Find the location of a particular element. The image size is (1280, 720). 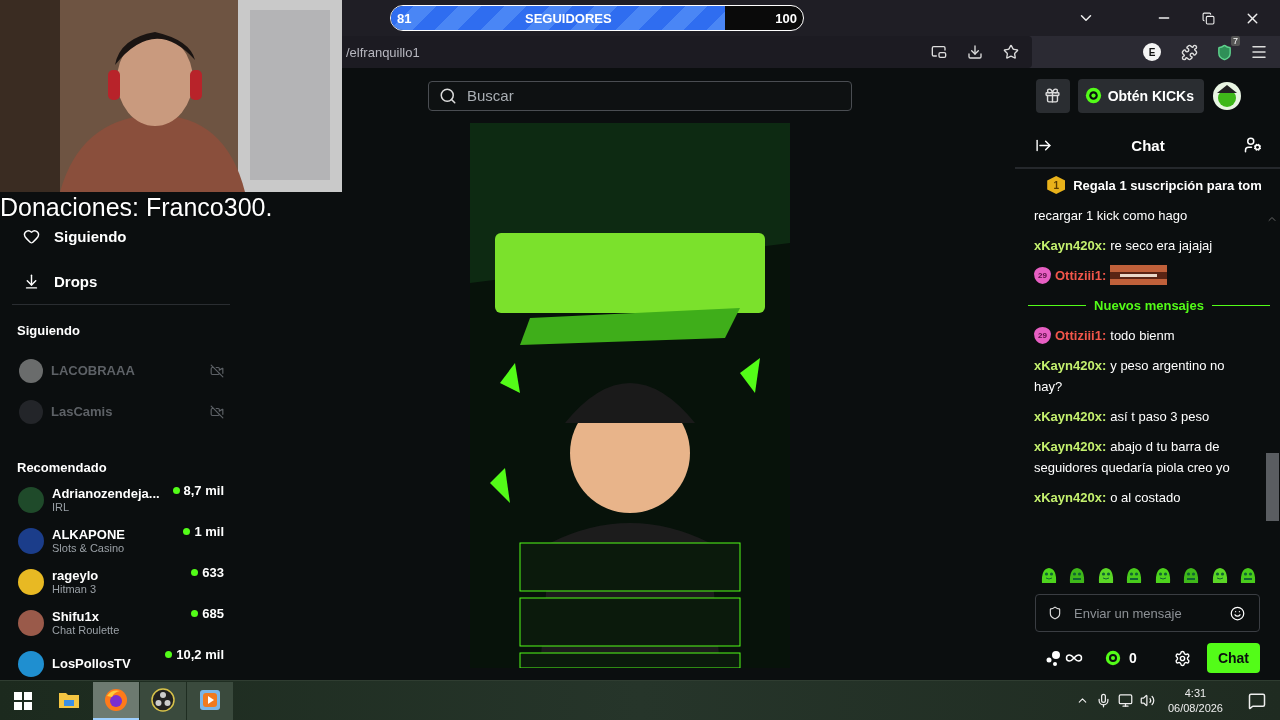

nav-link: Drops is located at coordinates (121, 281).